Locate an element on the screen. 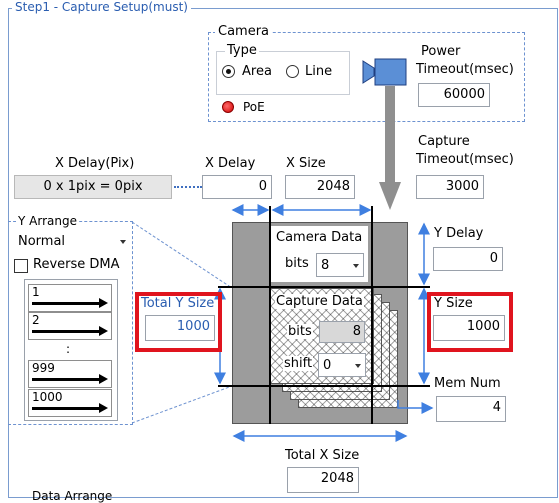  capture-timeout-label: Timeout(msec) is located at coordinates (465, 159).